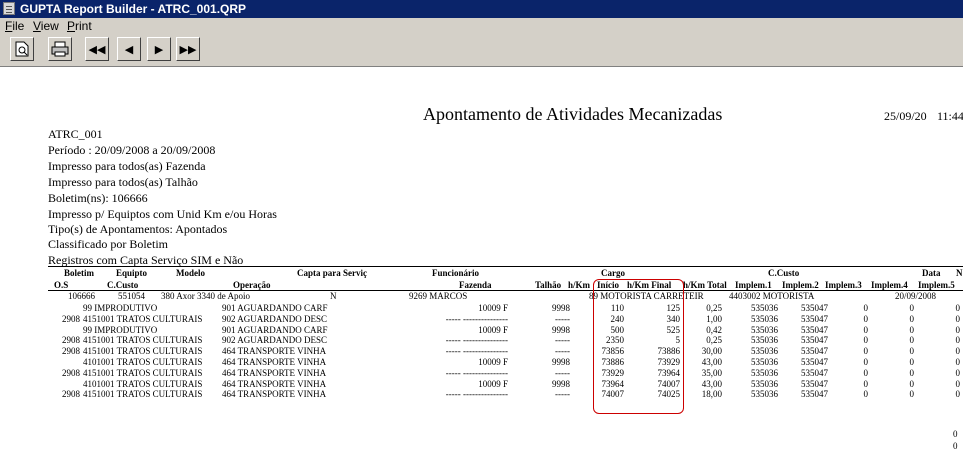  Describe the element at coordinates (711, 383) in the screenshot. I see `cell-total: 43,00` at that location.